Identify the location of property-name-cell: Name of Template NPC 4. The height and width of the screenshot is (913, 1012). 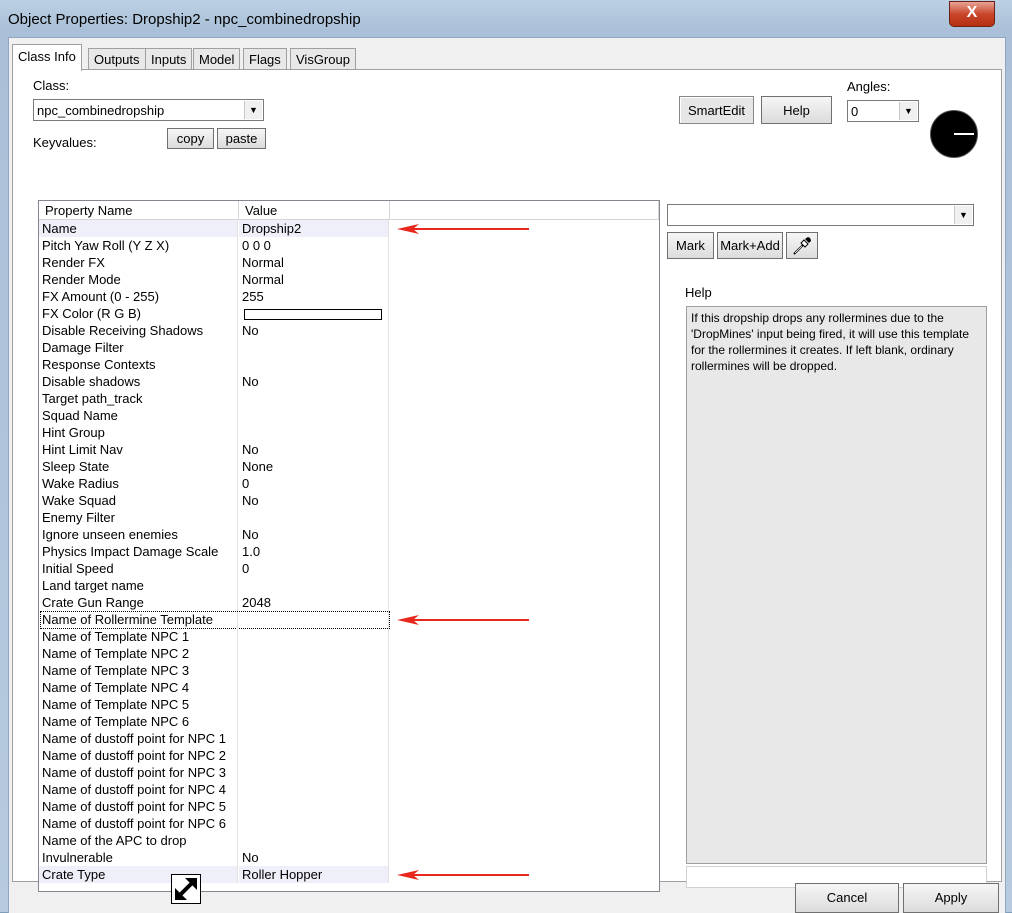
(138, 687).